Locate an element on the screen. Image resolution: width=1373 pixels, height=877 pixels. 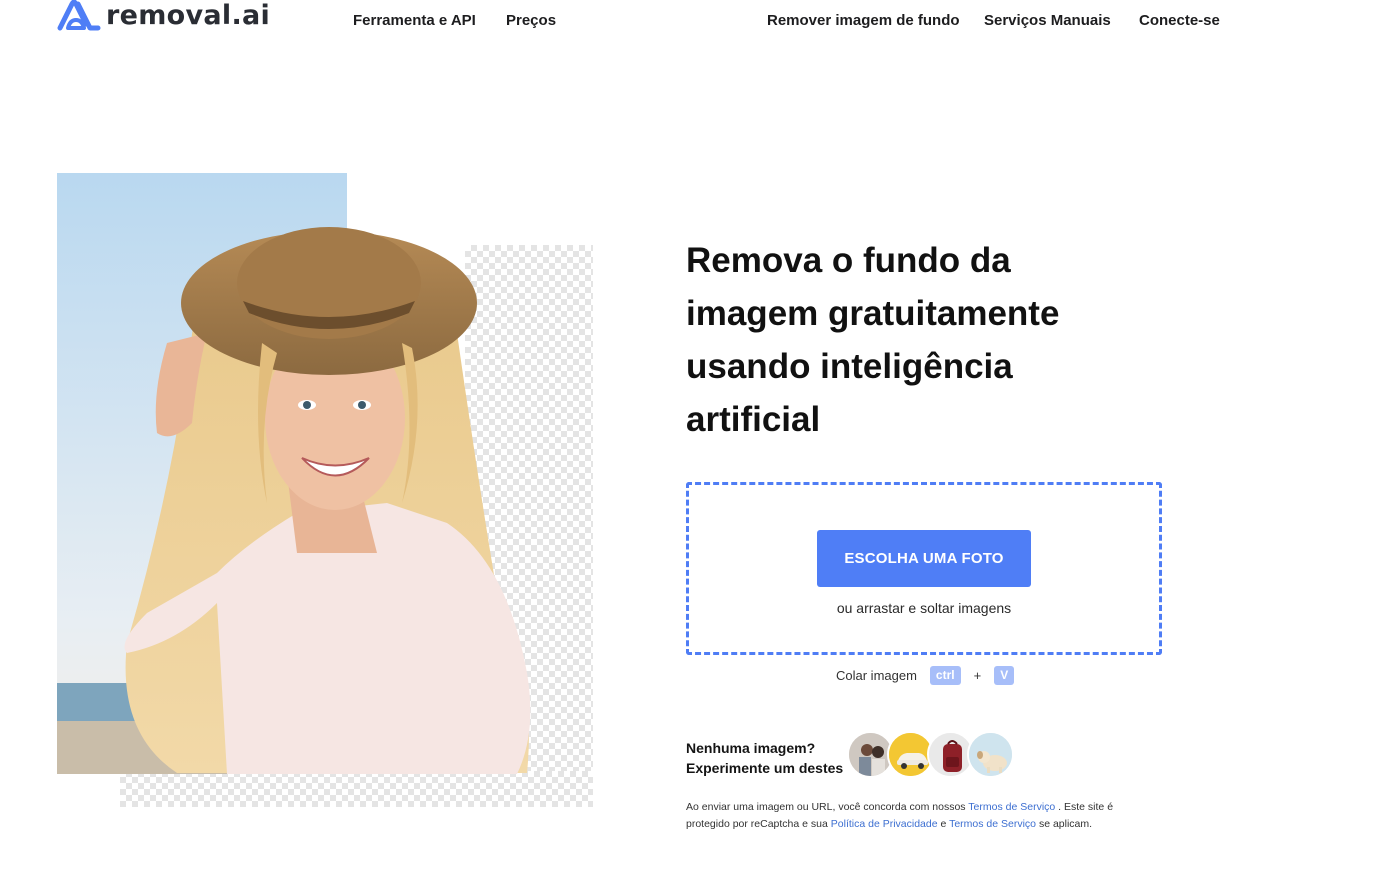
brand-logo: removal.ai is located at coordinates (163, 16).